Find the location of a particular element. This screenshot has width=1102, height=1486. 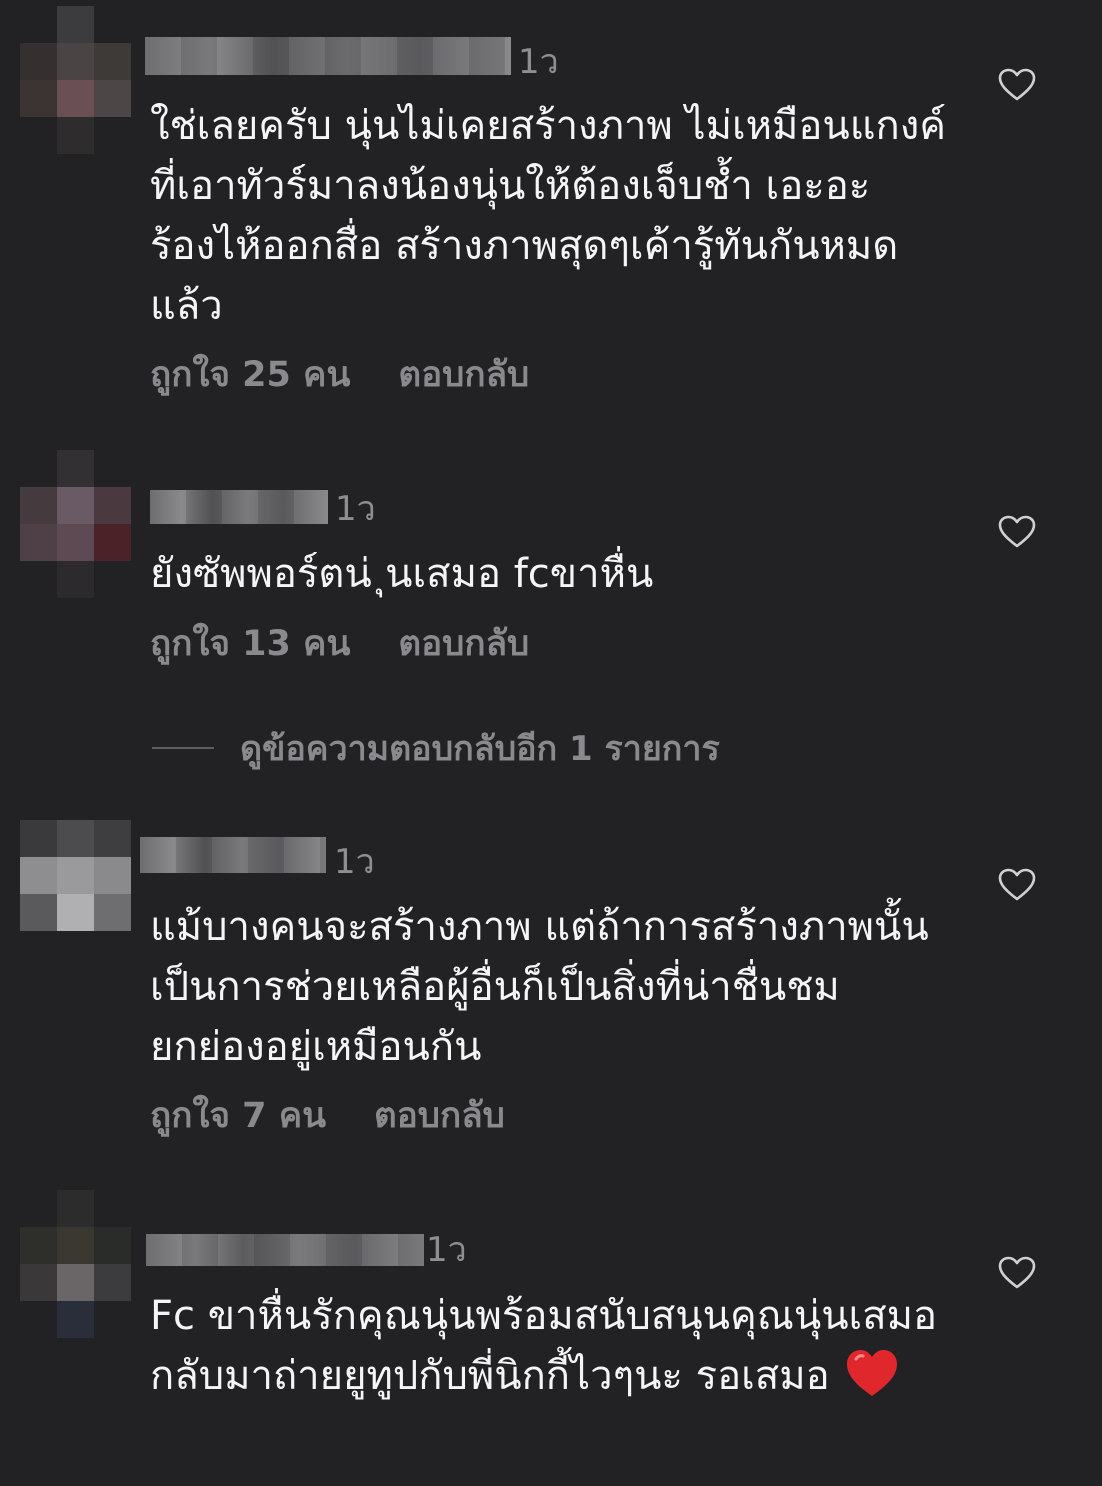

like-count: ถูกใจ 13 คน is located at coordinates (250, 644).